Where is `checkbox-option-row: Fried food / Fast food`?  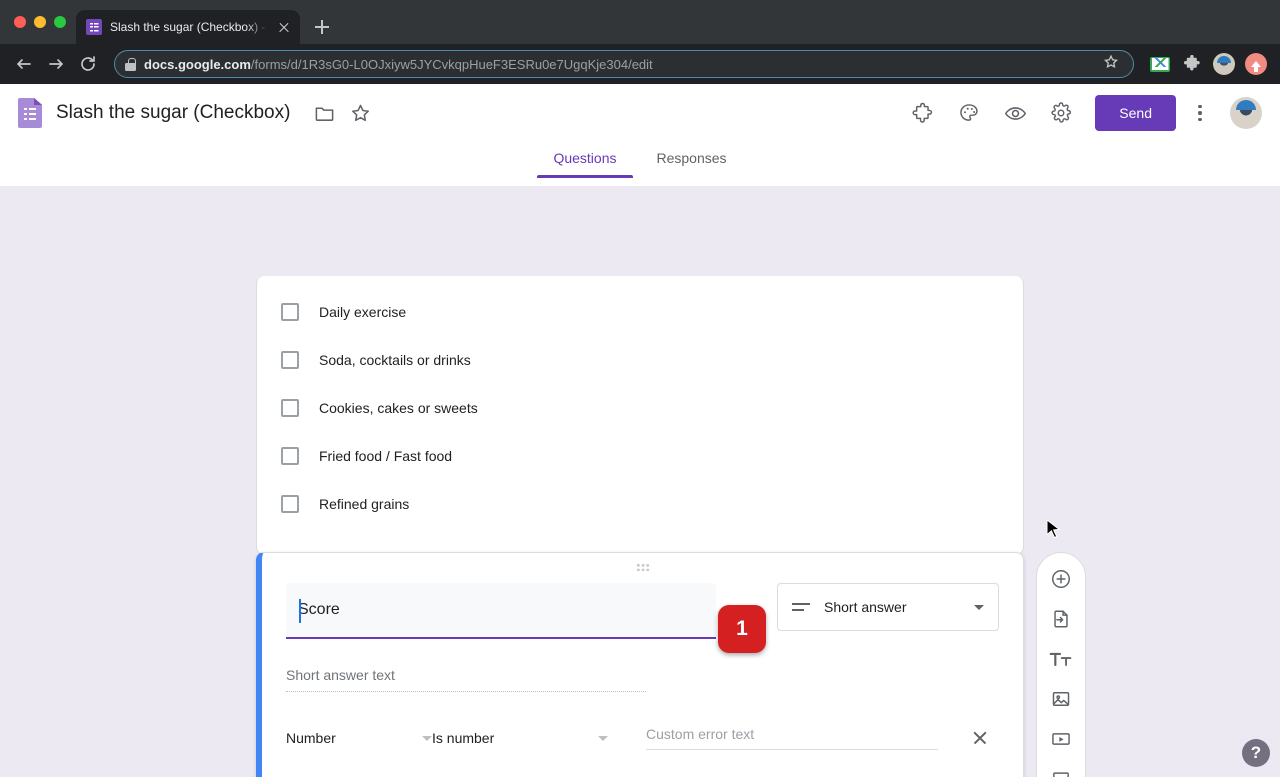
checkbox-option-row: Fried food / Fast food is located at coordinates (640, 456).